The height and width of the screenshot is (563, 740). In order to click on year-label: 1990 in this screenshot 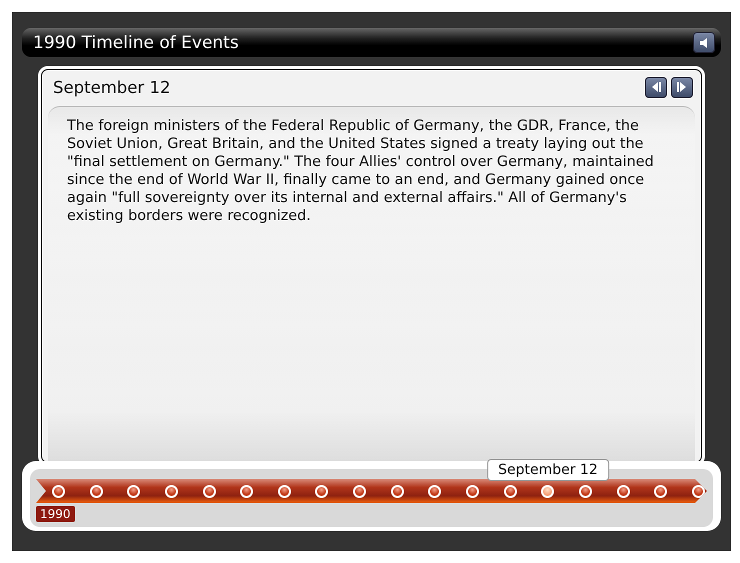, I will do `click(55, 514)`.